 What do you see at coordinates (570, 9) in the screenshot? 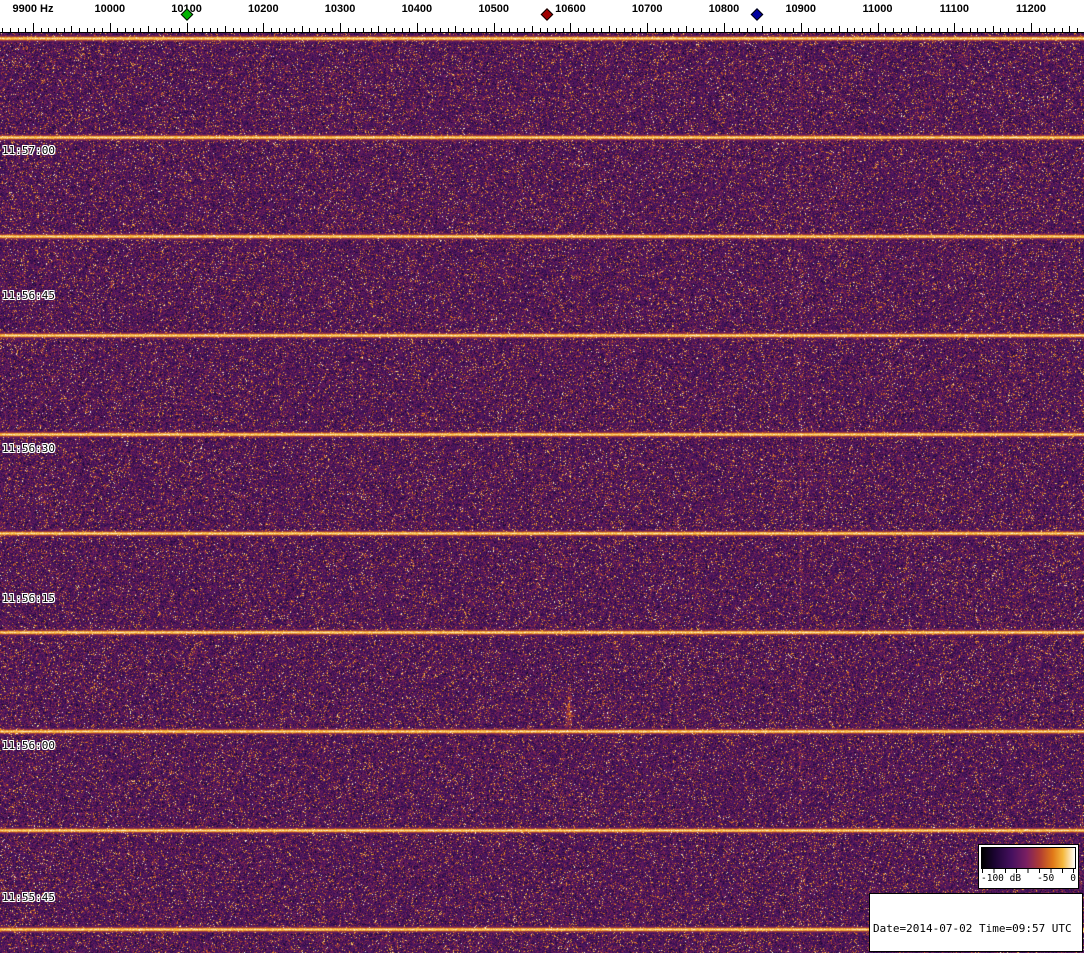
I see `ruler-tick-label: 10600` at bounding box center [570, 9].